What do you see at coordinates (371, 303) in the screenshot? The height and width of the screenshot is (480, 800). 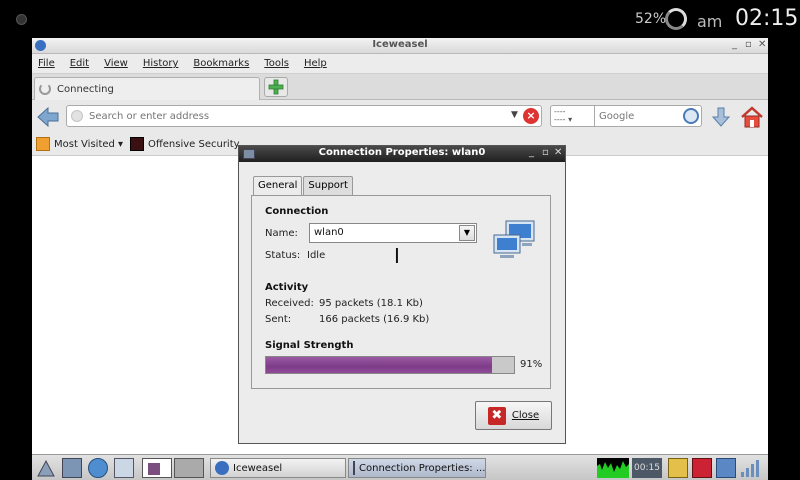 I see `received-value: 95 packets (18.1 Kb)` at bounding box center [371, 303].